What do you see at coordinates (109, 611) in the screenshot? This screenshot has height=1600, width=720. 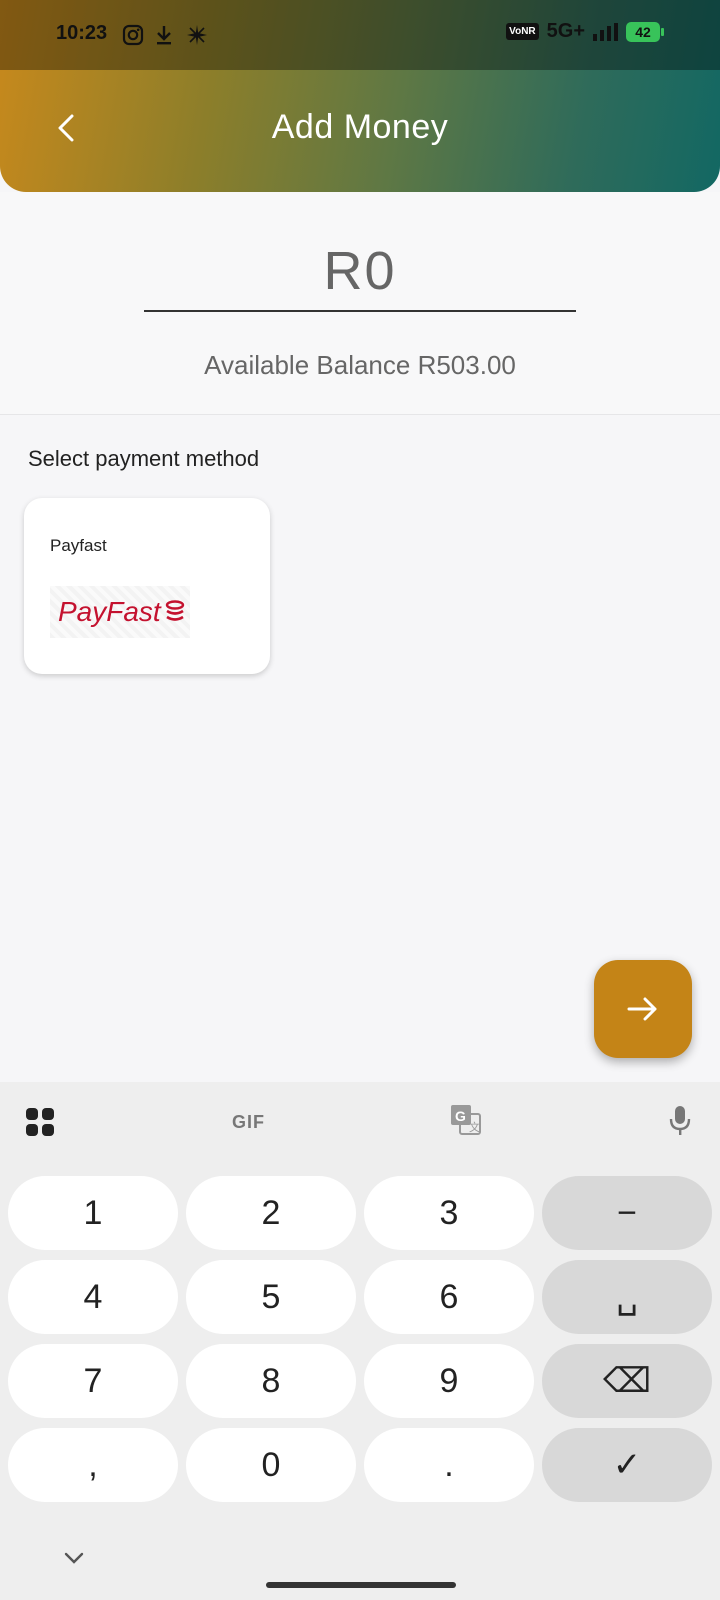 I see `payfast-logo-text: PayFast` at bounding box center [109, 611].